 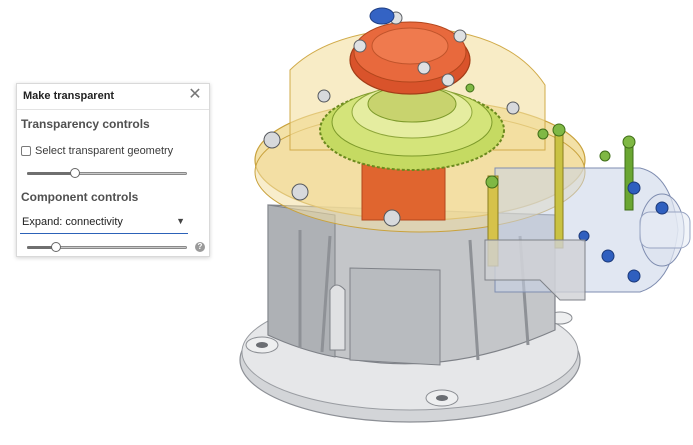 What do you see at coordinates (72, 222) in the screenshot?
I see `dropdown-selected-value: Expand: connectivity` at bounding box center [72, 222].